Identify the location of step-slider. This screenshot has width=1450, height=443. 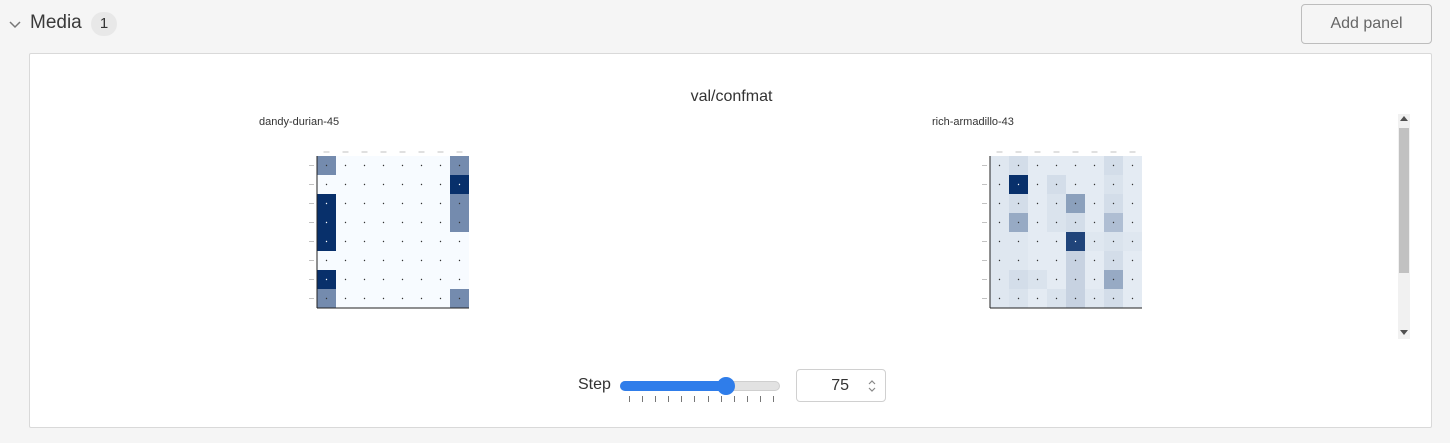
(701, 389).